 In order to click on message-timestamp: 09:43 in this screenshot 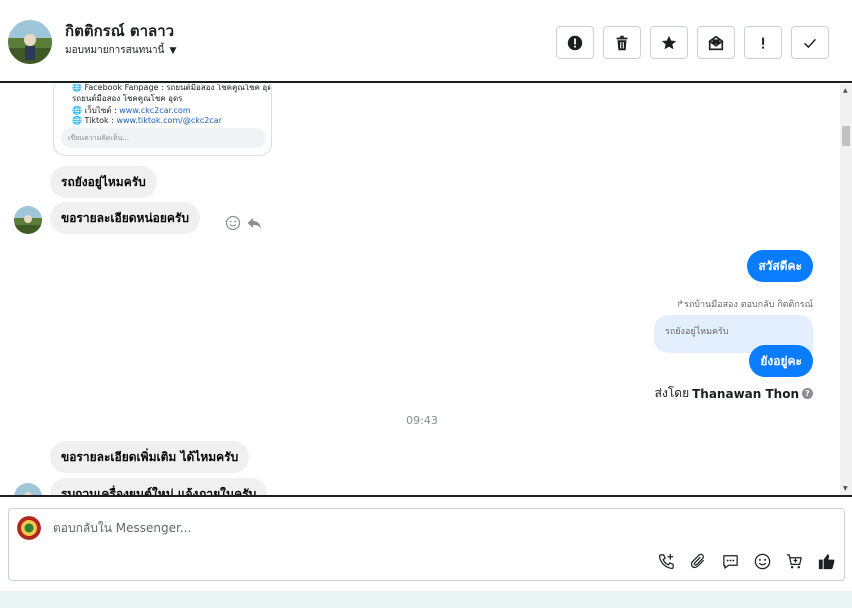, I will do `click(422, 420)`.